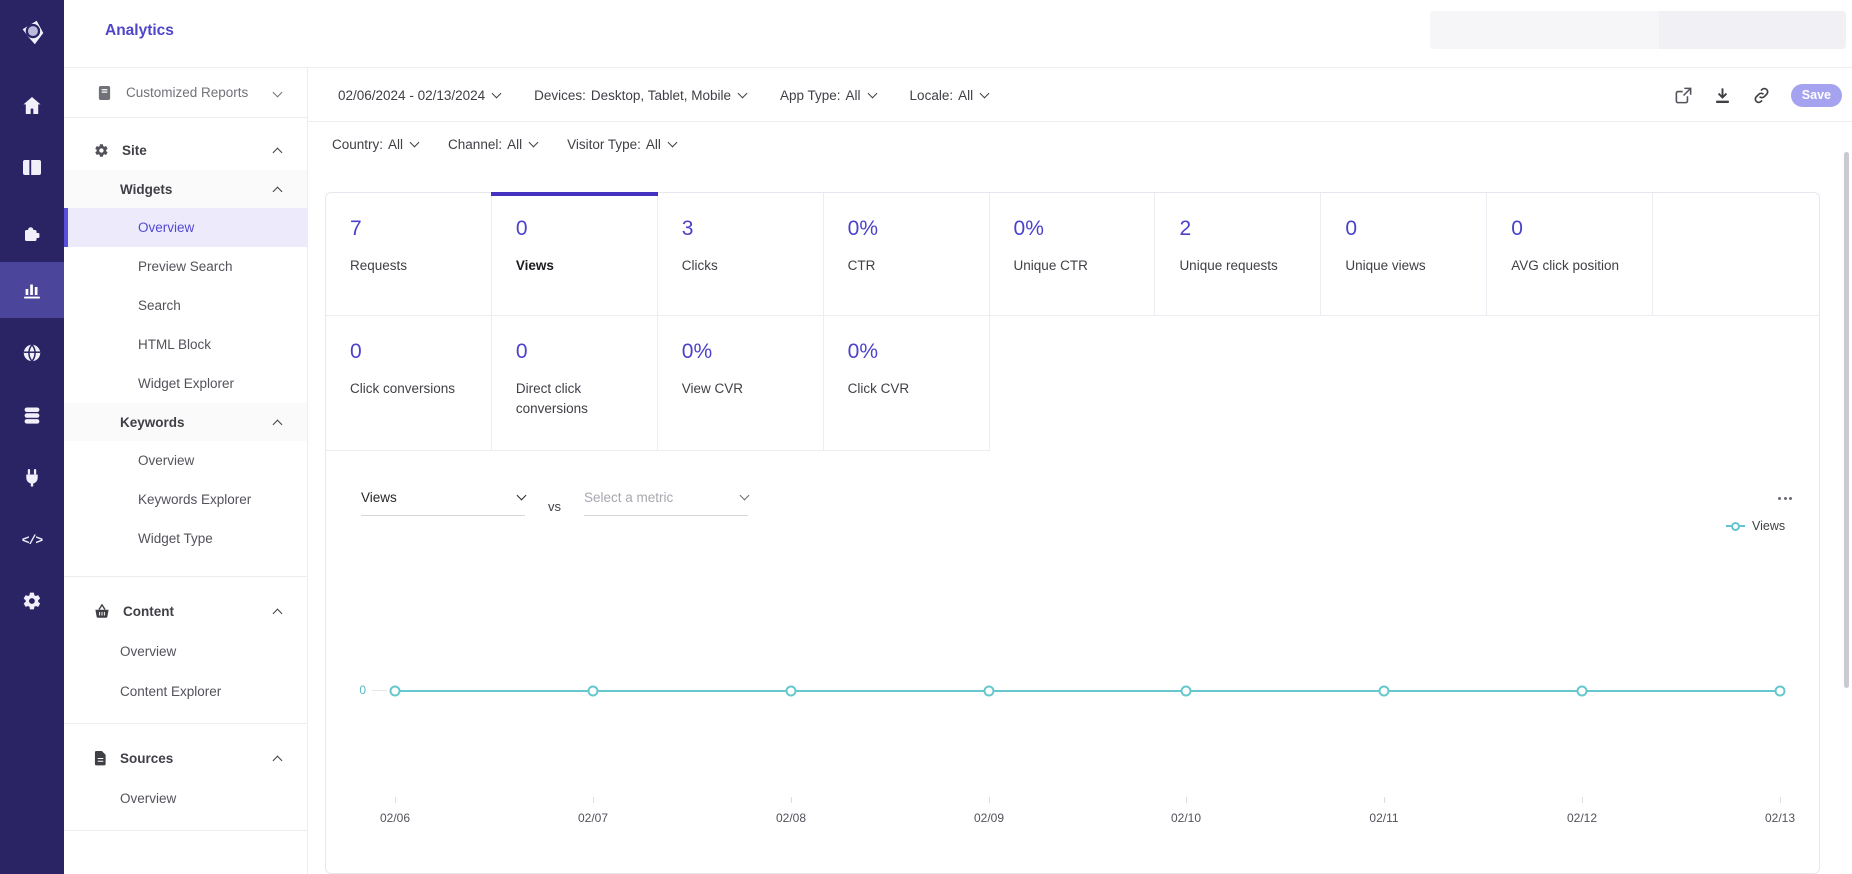 This screenshot has height=874, width=1852. I want to click on save-button: Save, so click(1816, 95).